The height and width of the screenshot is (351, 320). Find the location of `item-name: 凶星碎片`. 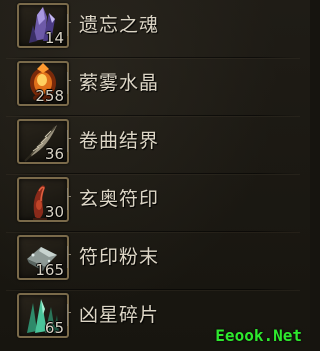

item-name: 凶星碎片 is located at coordinates (119, 315).